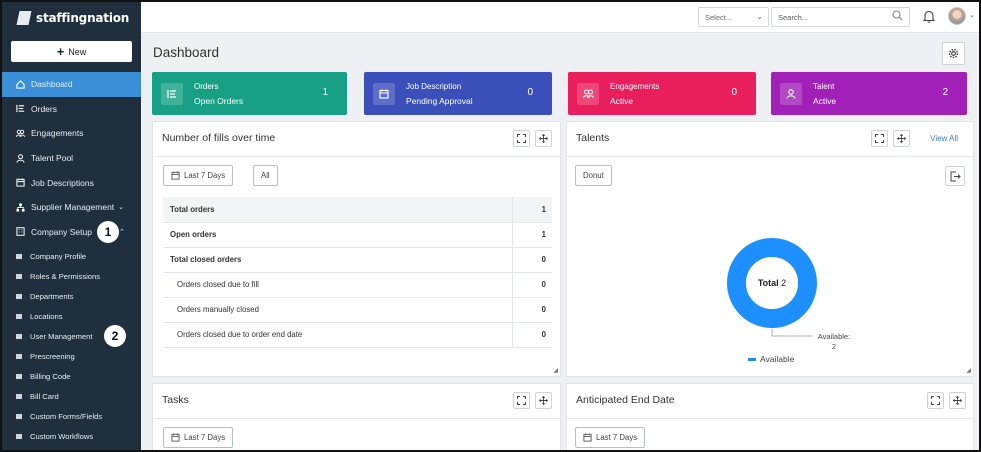  I want to click on callout-badge-1: 1, so click(108, 231).